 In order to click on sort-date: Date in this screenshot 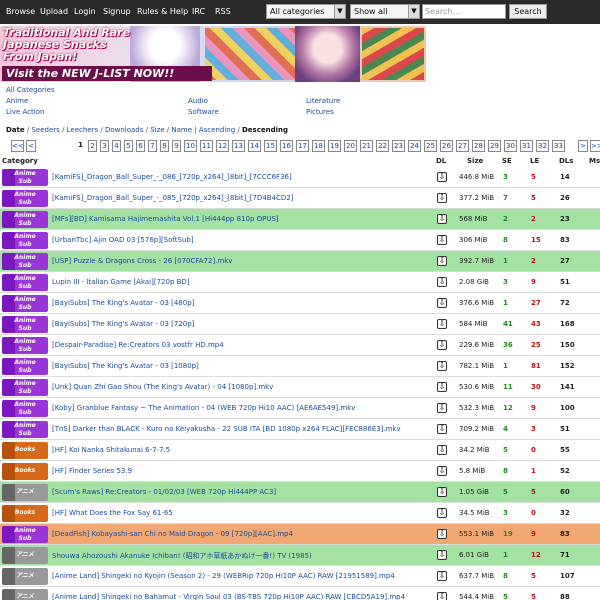, I will do `click(15, 130)`.